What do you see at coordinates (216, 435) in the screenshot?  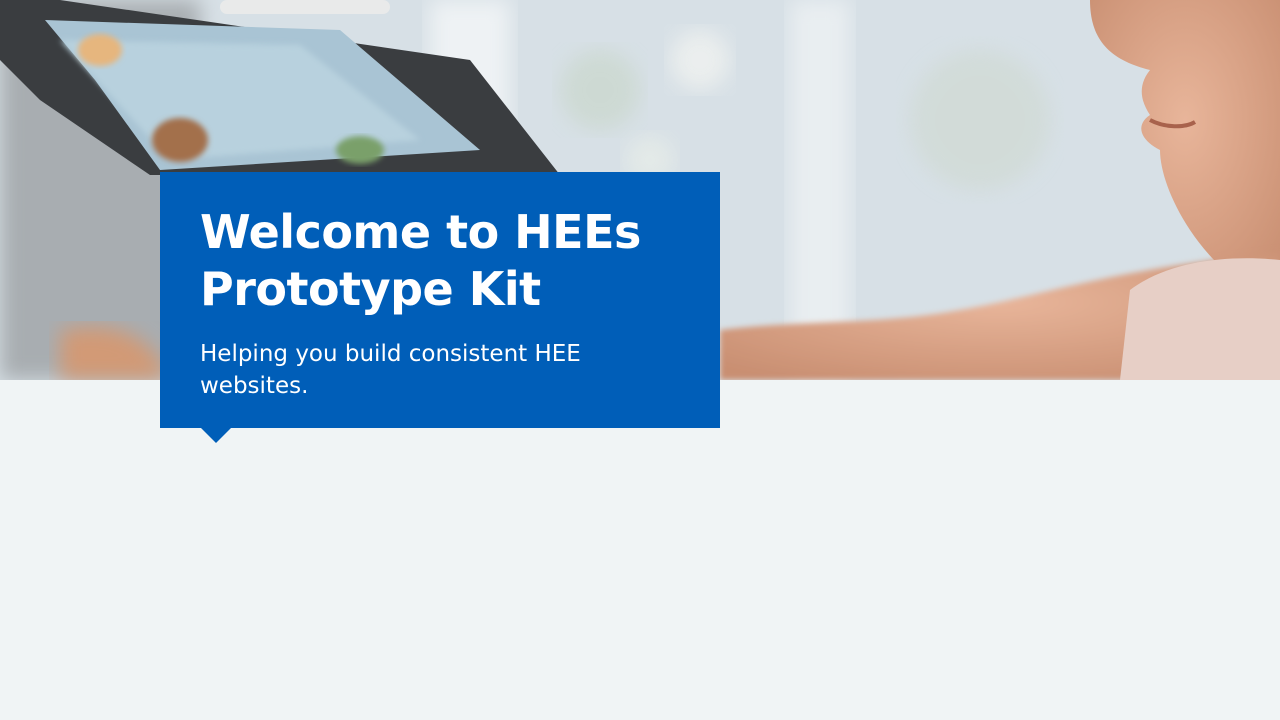 I see `hero-pointer-arrow` at bounding box center [216, 435].